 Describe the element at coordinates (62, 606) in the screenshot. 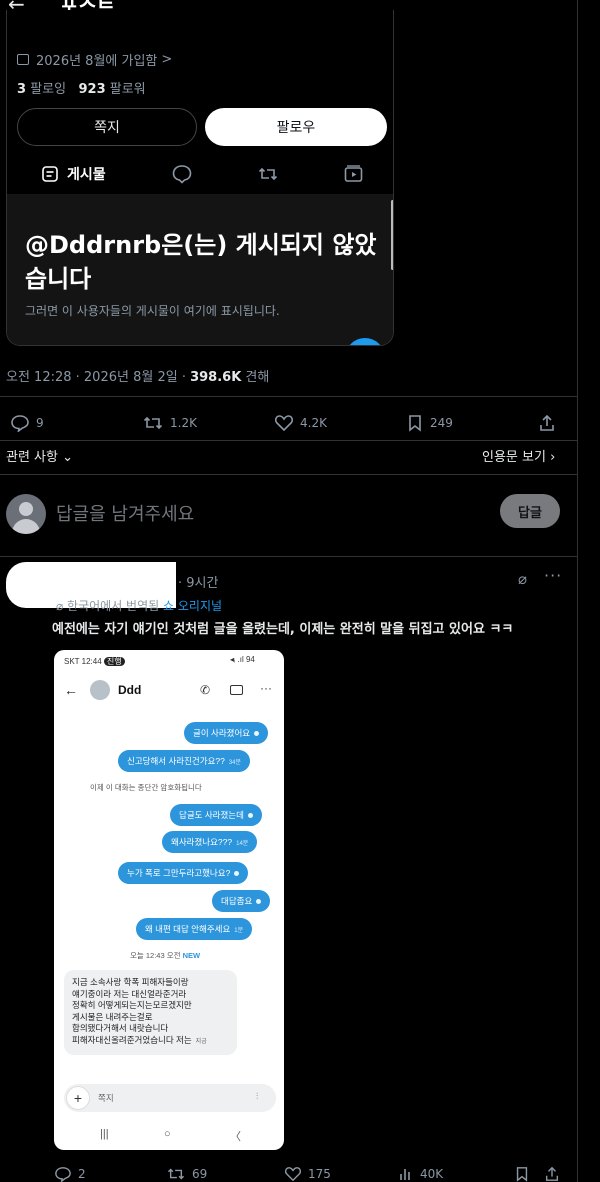

I see `translate-icon: ⌀` at that location.